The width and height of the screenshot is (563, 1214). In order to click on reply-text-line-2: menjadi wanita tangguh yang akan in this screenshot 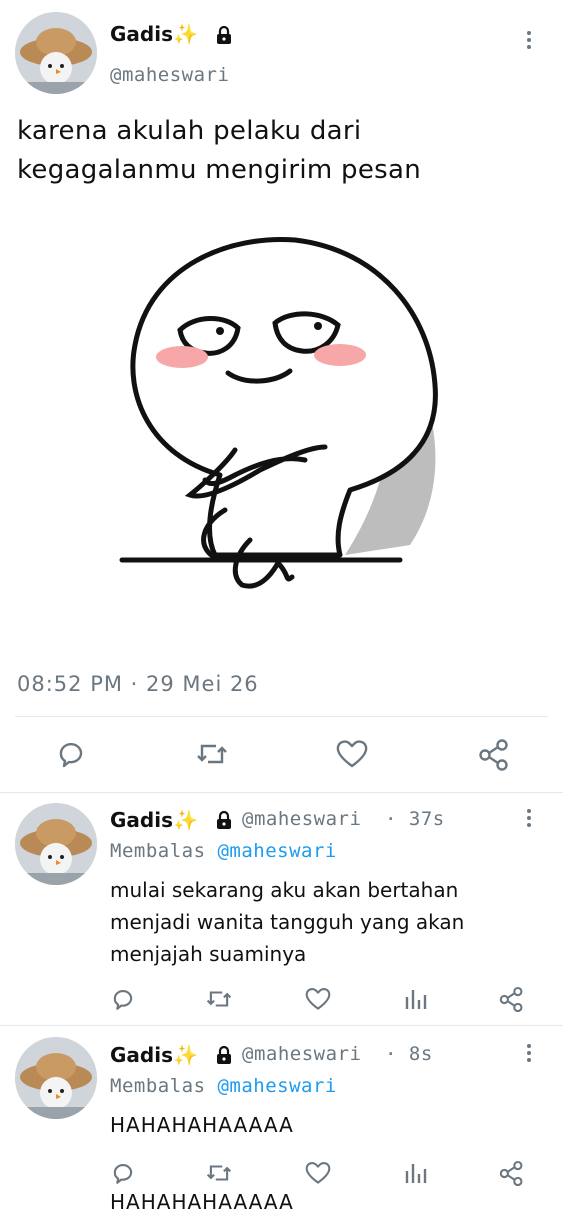, I will do `click(287, 922)`.